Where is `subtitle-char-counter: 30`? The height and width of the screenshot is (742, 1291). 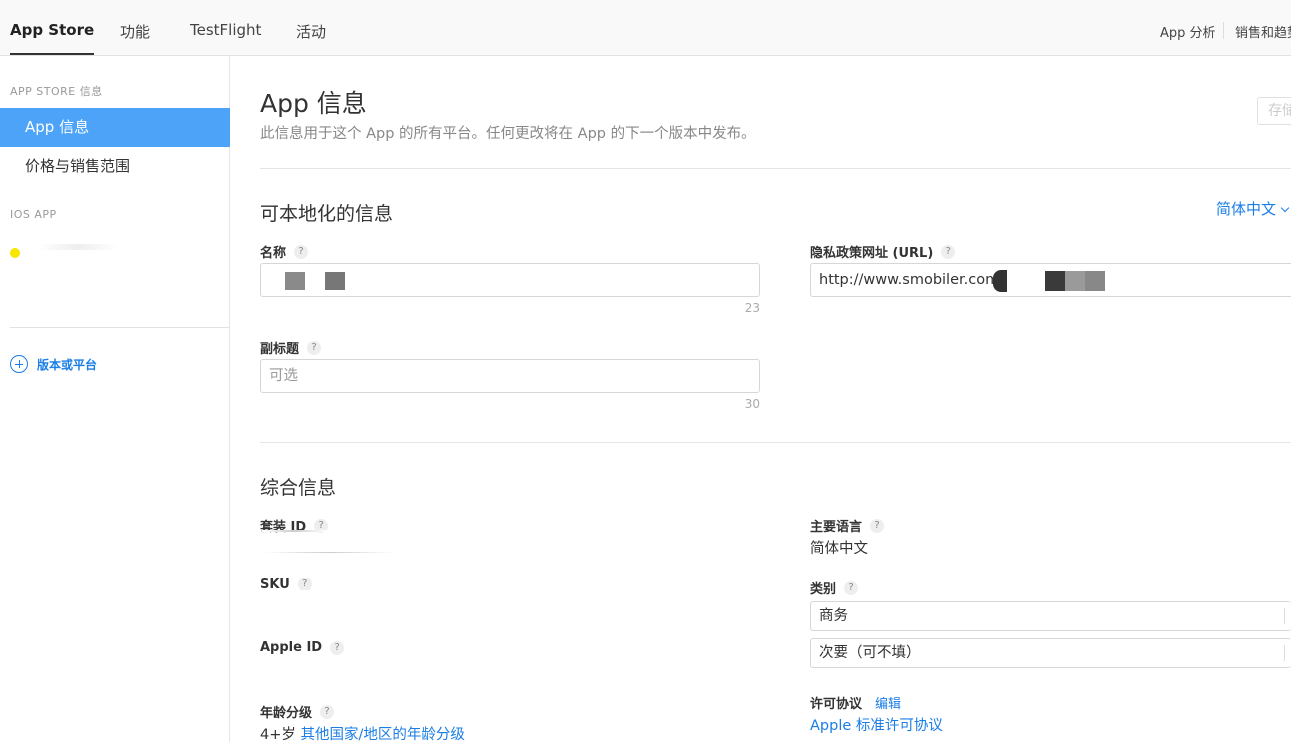 subtitle-char-counter: 30 is located at coordinates (752, 404).